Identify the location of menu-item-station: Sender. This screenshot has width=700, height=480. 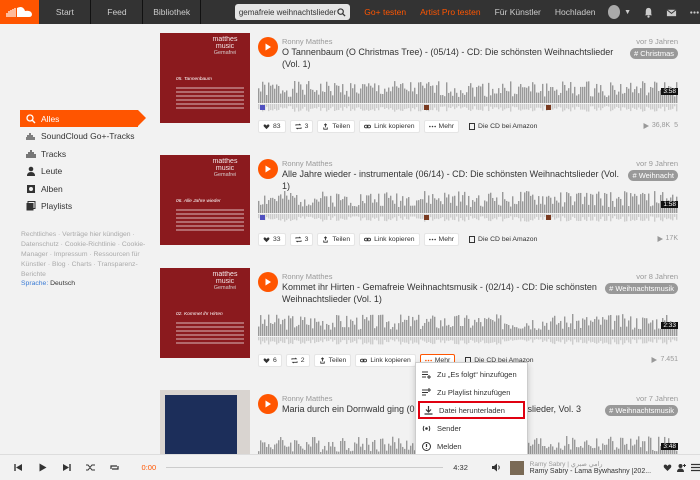
(471, 428).